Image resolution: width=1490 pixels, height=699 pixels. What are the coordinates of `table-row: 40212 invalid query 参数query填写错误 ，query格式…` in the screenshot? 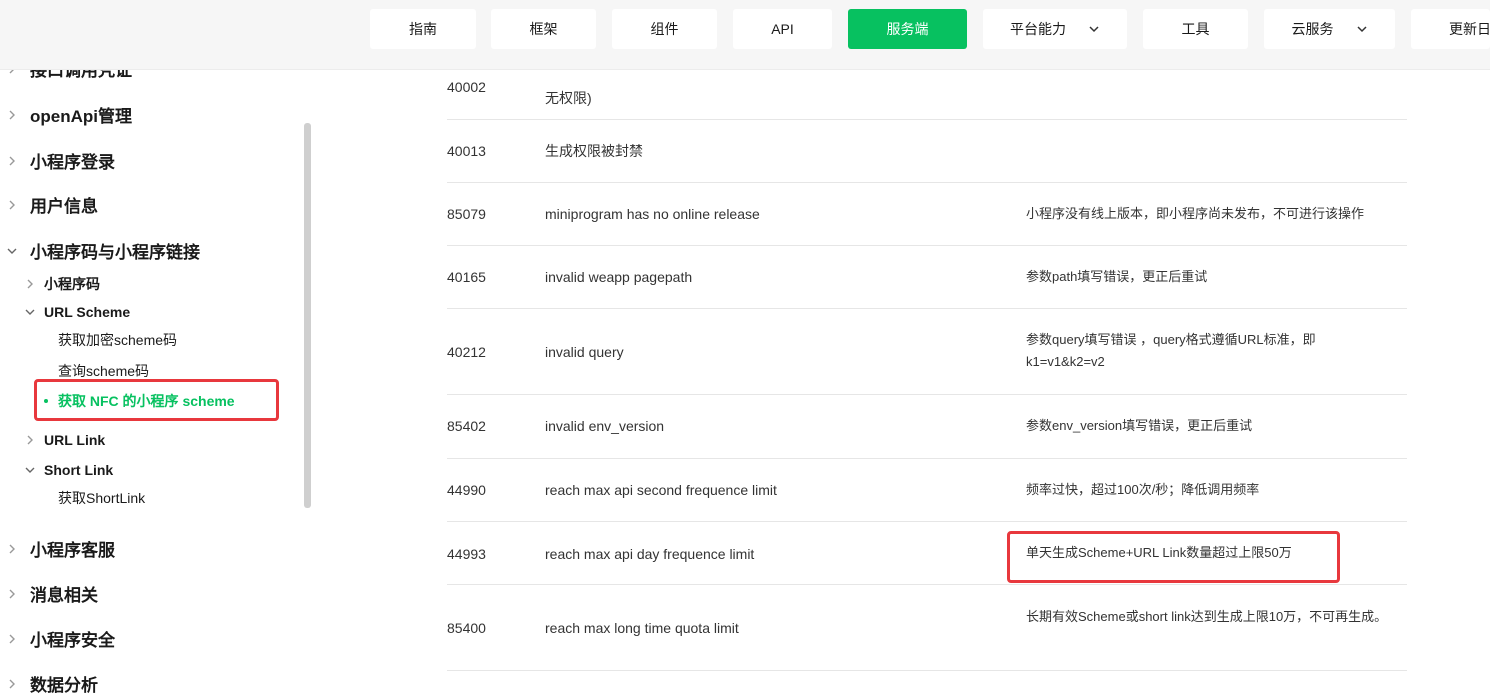 It's located at (927, 352).